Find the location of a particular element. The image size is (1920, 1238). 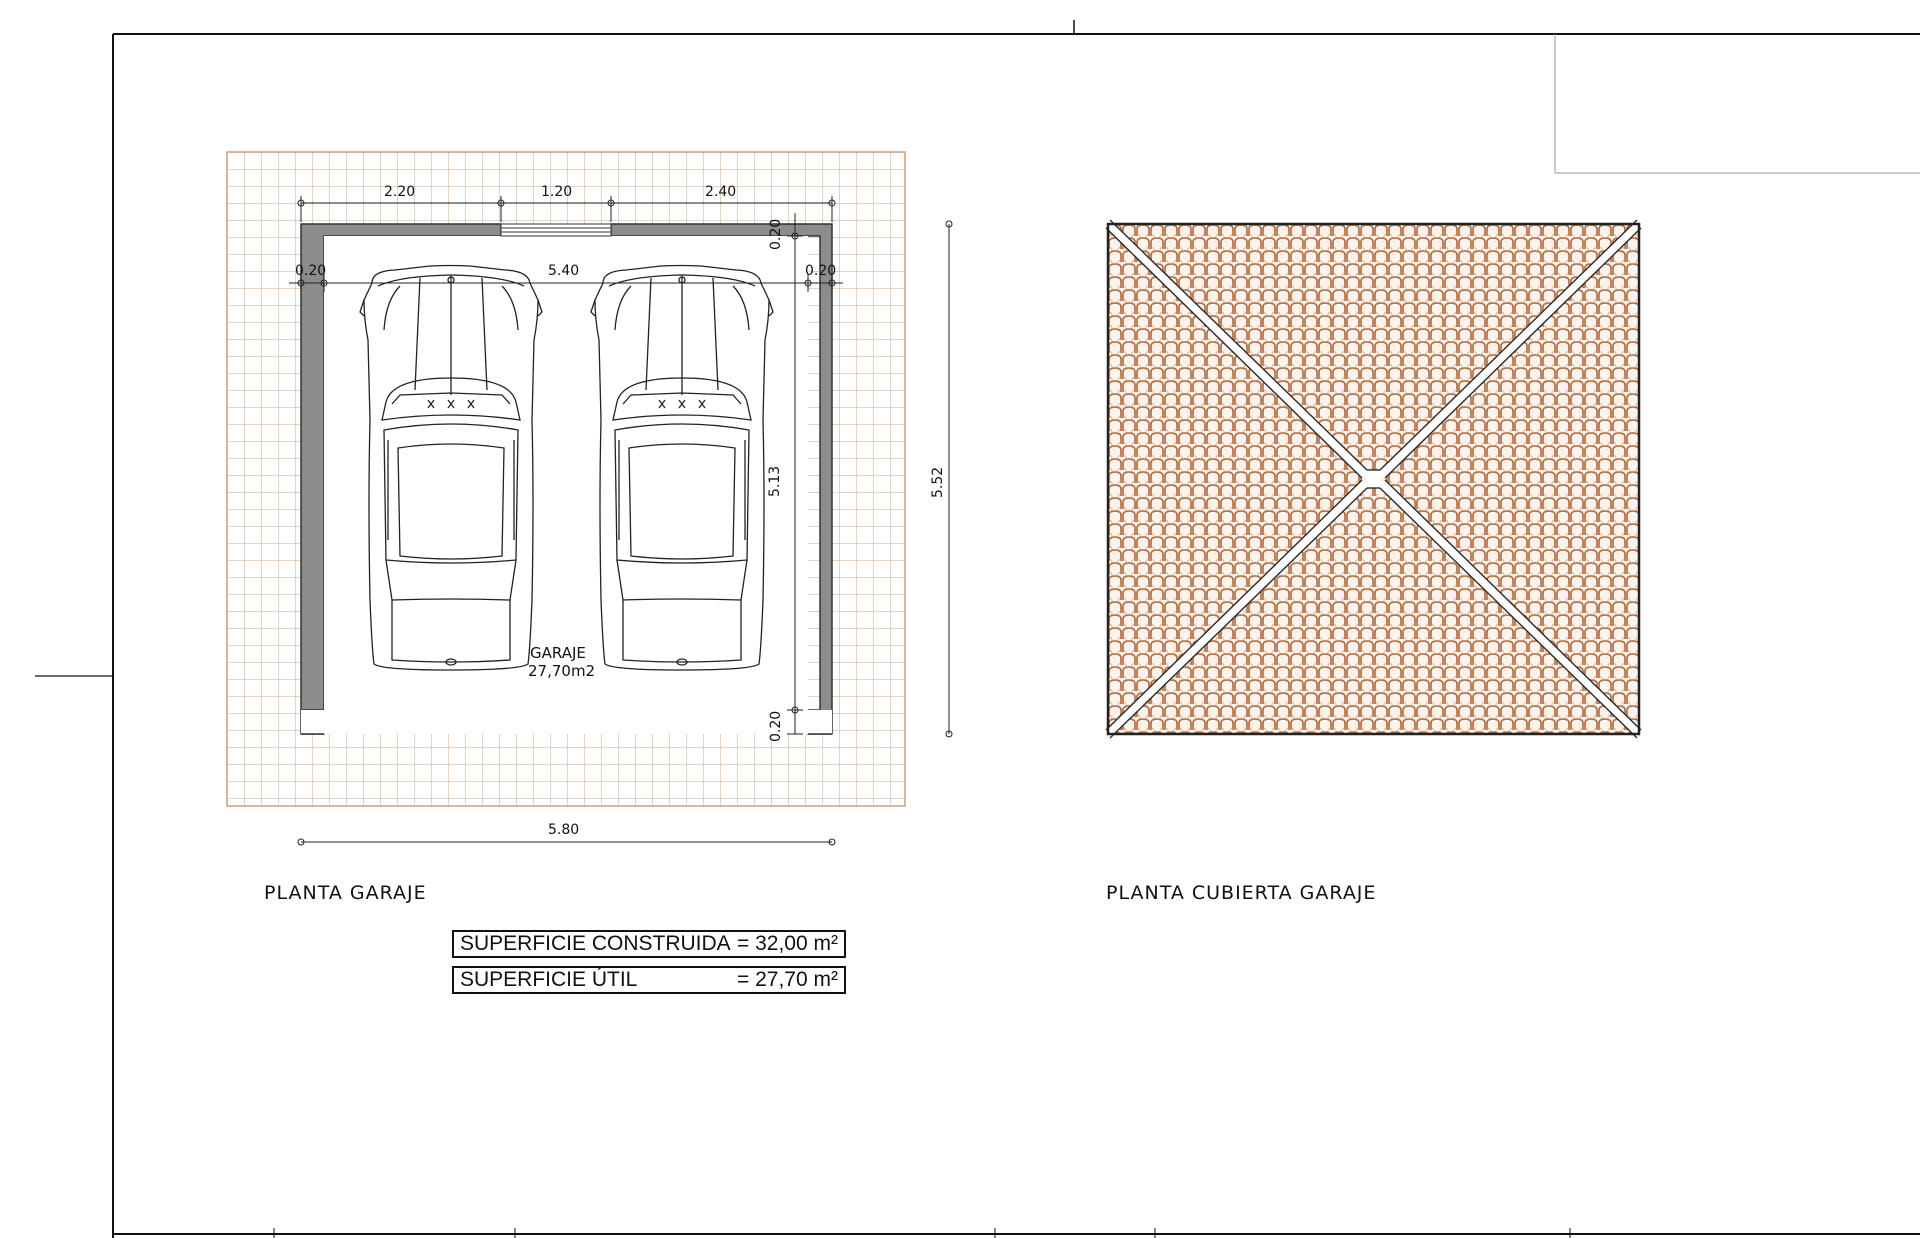

usable-area-label: SUPERFICIE ÚTIL is located at coordinates (549, 979).